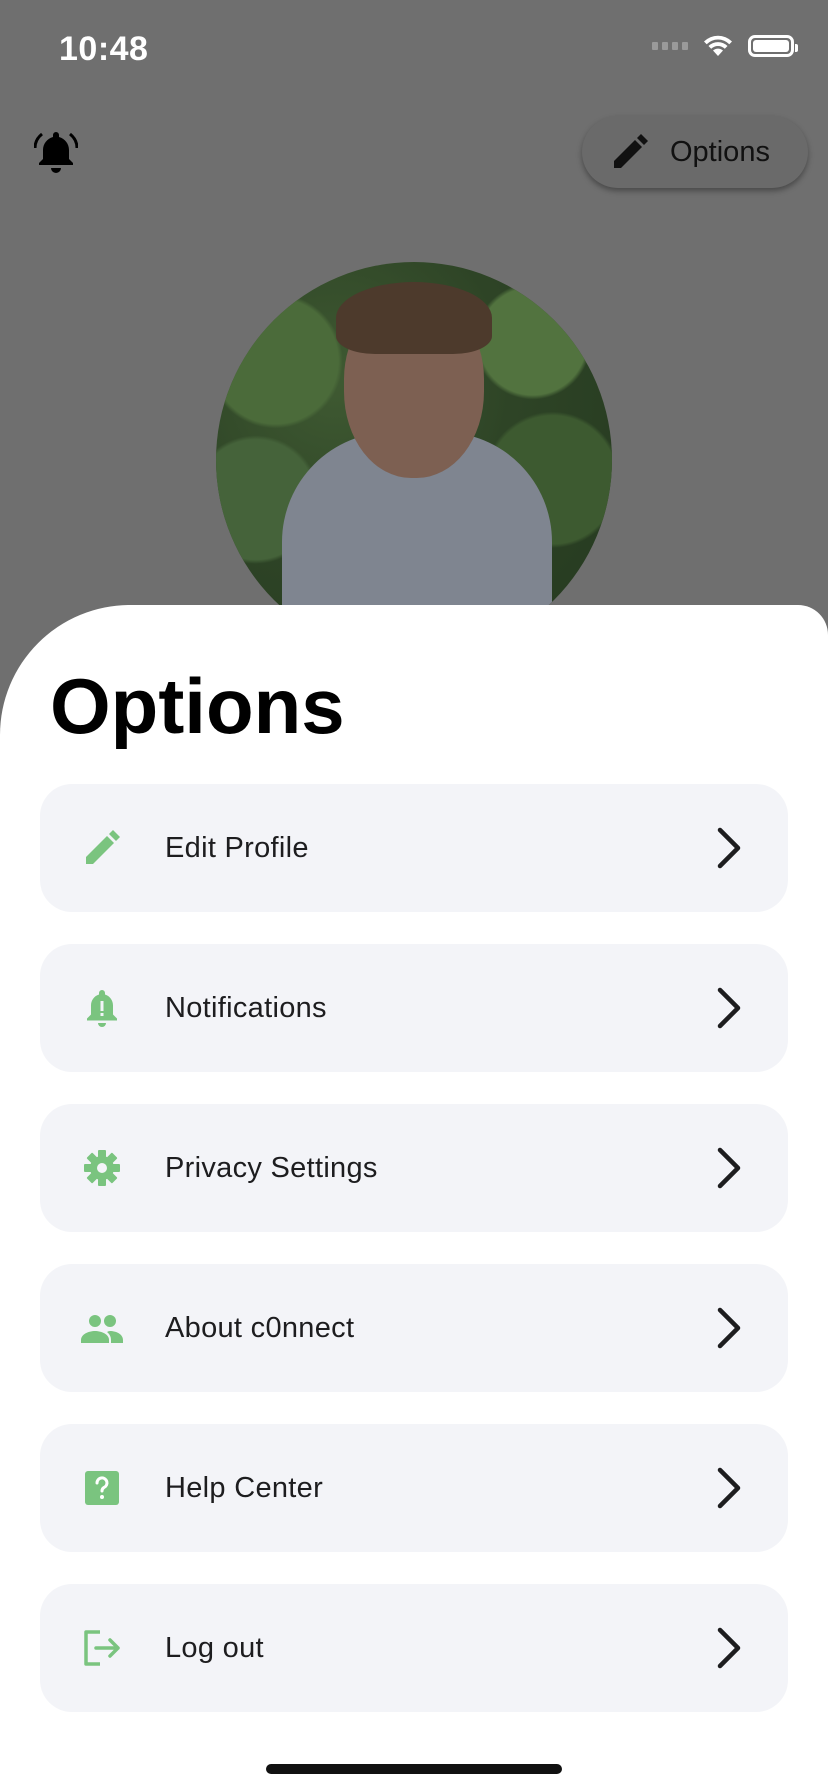 This screenshot has width=828, height=1792. Describe the element at coordinates (260, 1327) in the screenshot. I see `menu-item-label: About c0nnect` at that location.